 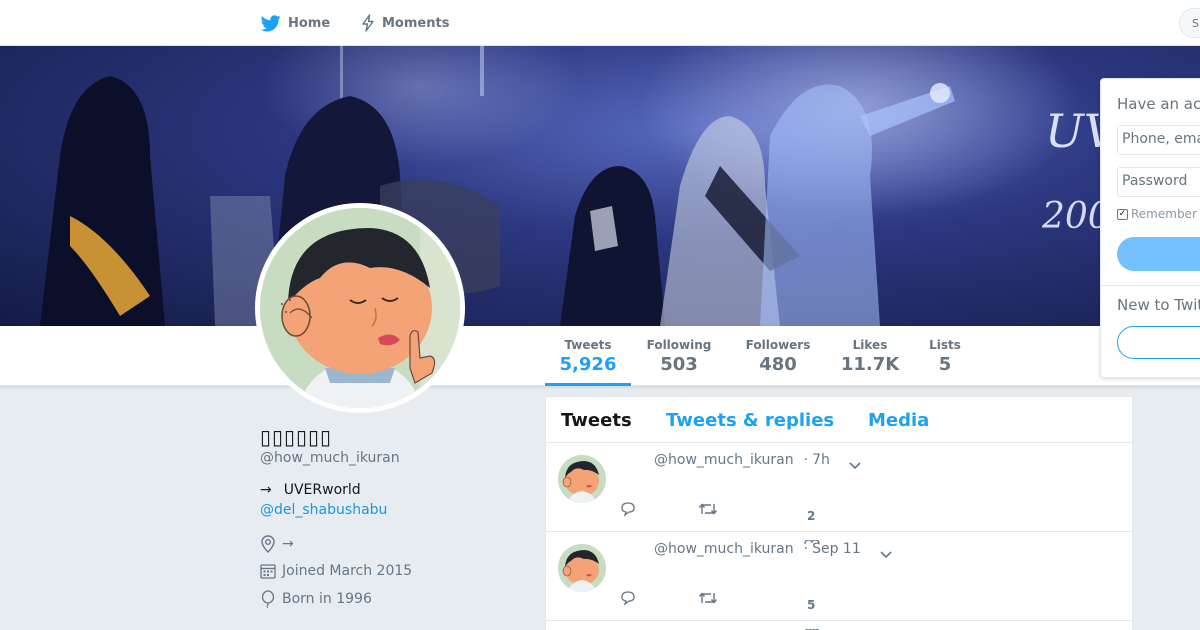 What do you see at coordinates (870, 345) in the screenshot?
I see `stat-label: Likes` at bounding box center [870, 345].